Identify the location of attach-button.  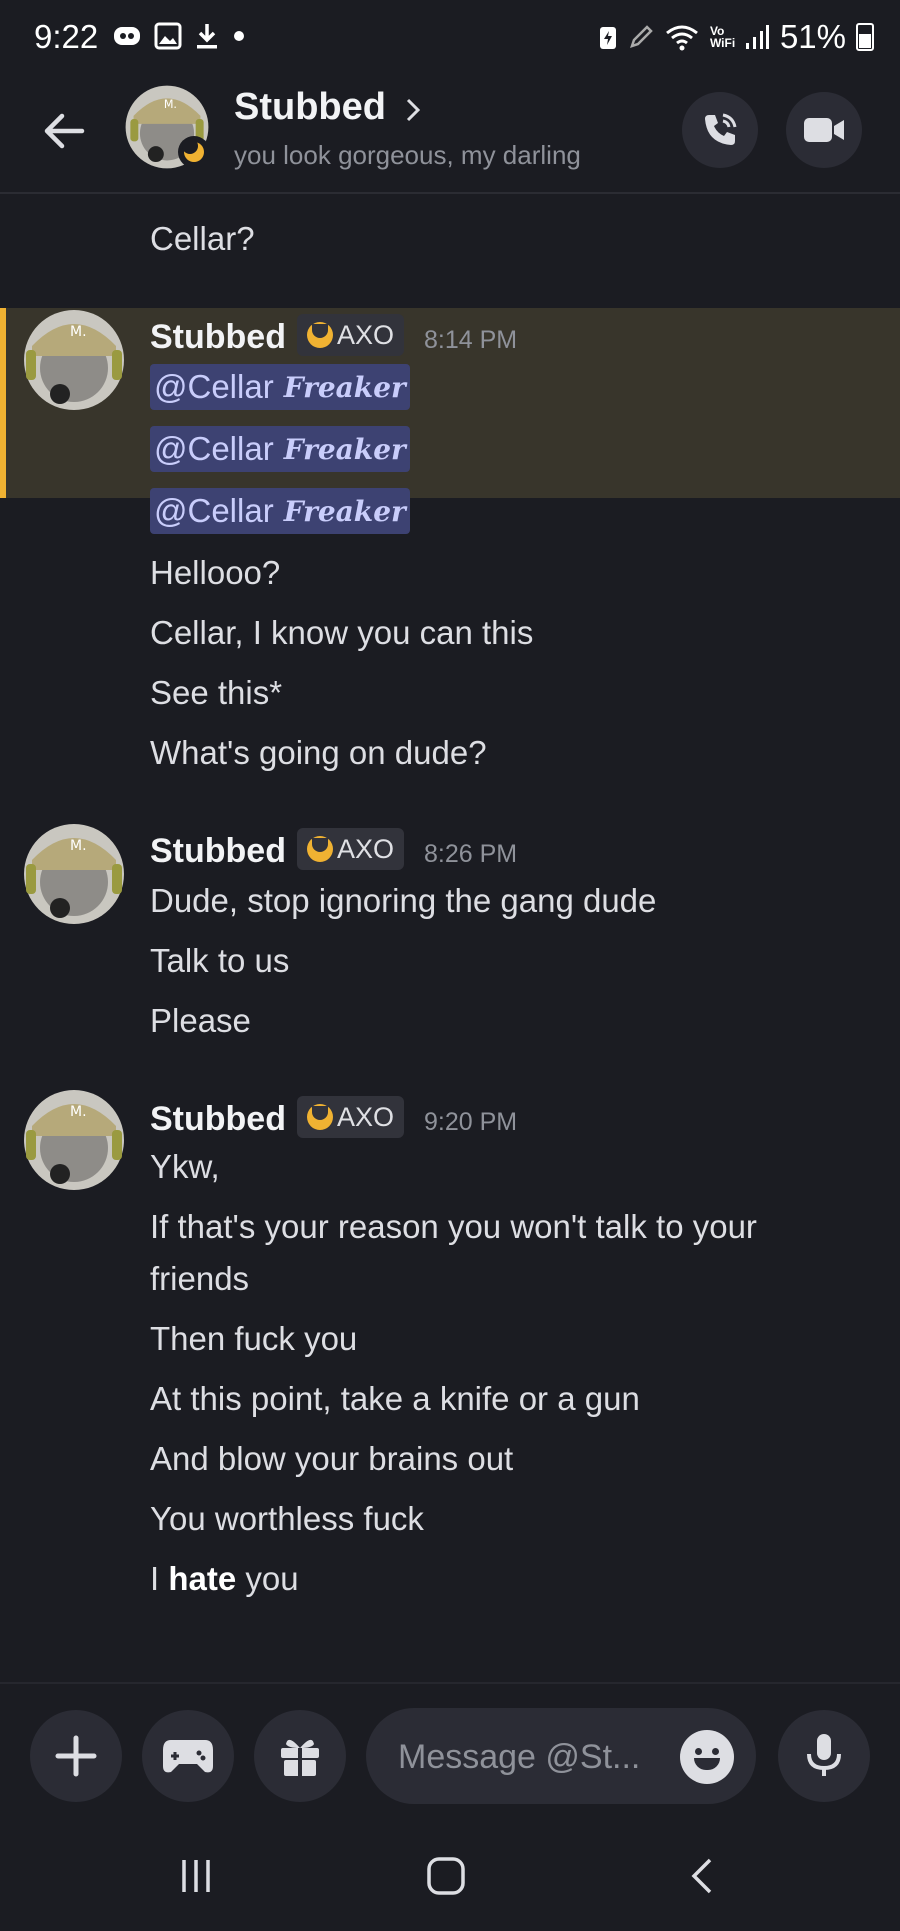
(76, 1756).